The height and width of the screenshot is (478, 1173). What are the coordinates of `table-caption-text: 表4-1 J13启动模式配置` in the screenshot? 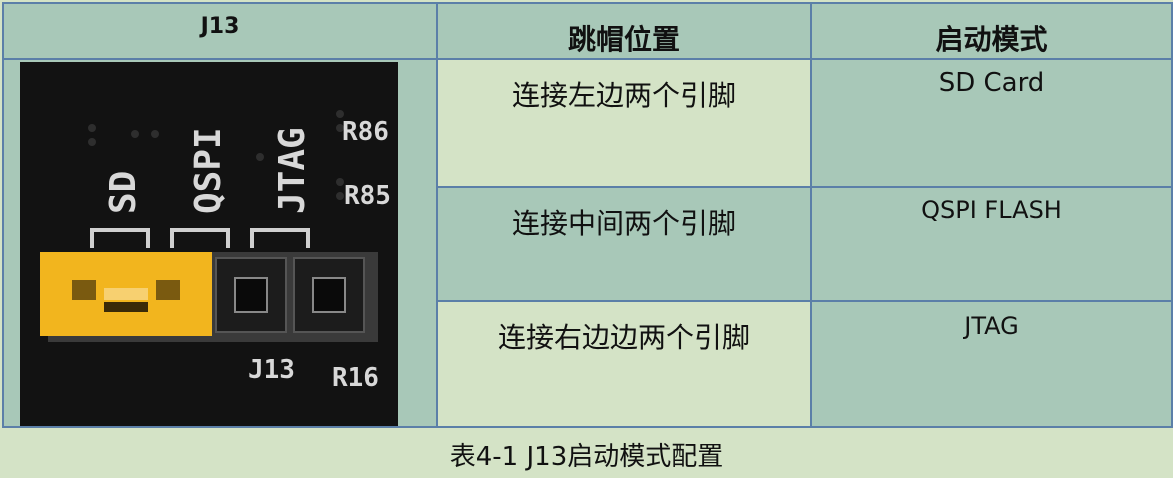 It's located at (586, 456).